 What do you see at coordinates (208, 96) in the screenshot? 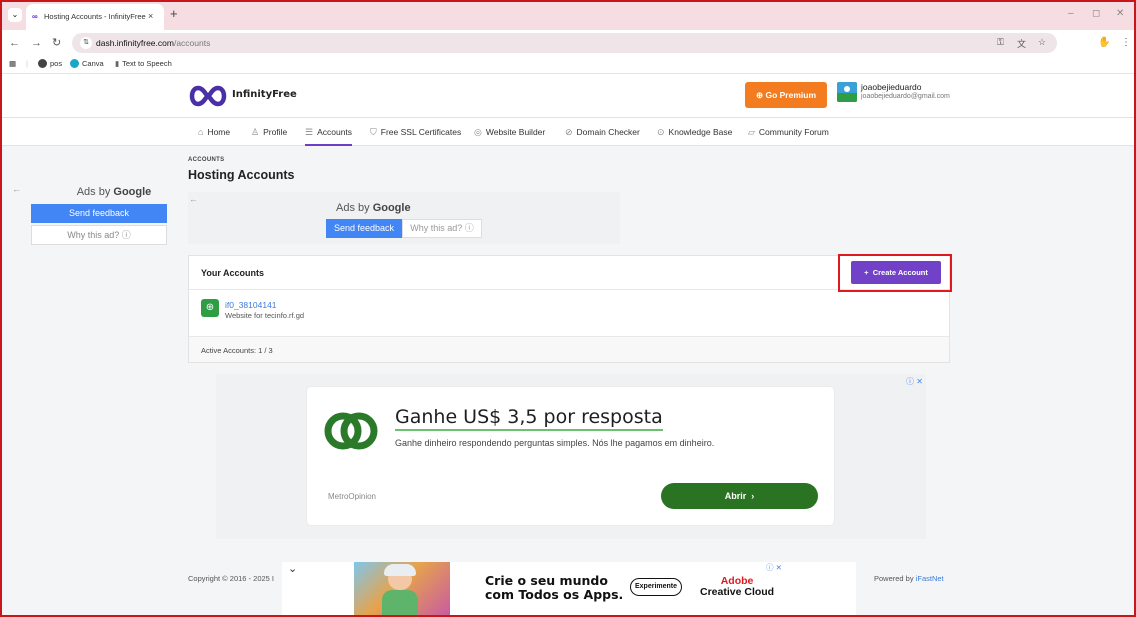
I see `infinity-logo-icon` at bounding box center [208, 96].